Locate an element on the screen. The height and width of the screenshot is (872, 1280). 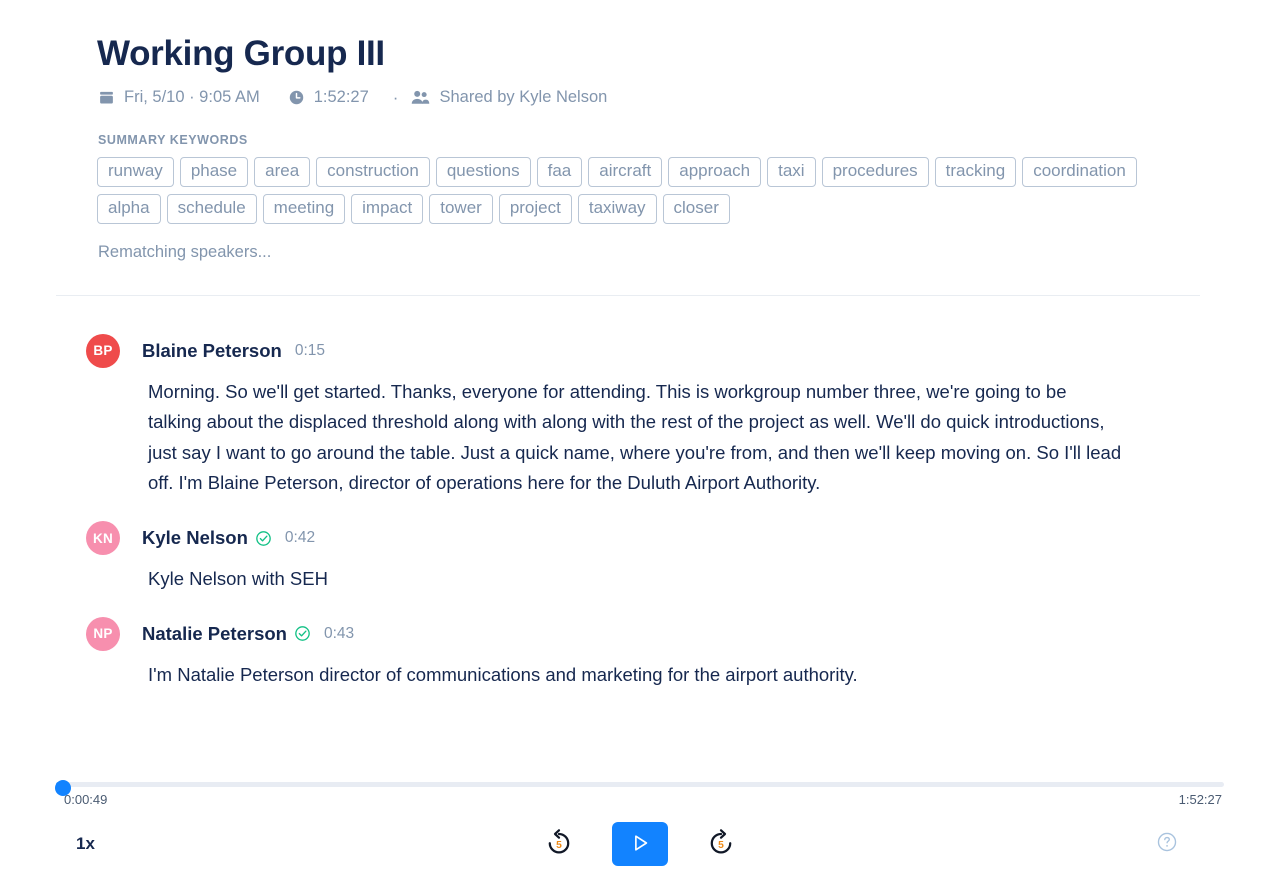
meeting-shared-by: Shared by Kyle Nelson is located at coordinates (509, 97).